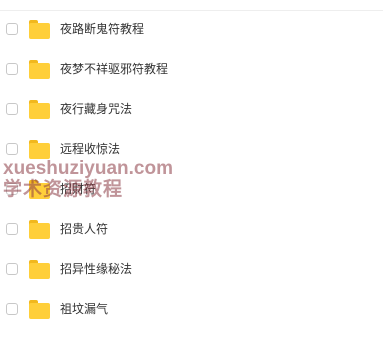  I want to click on file-name: 祖坟漏气, so click(84, 309).